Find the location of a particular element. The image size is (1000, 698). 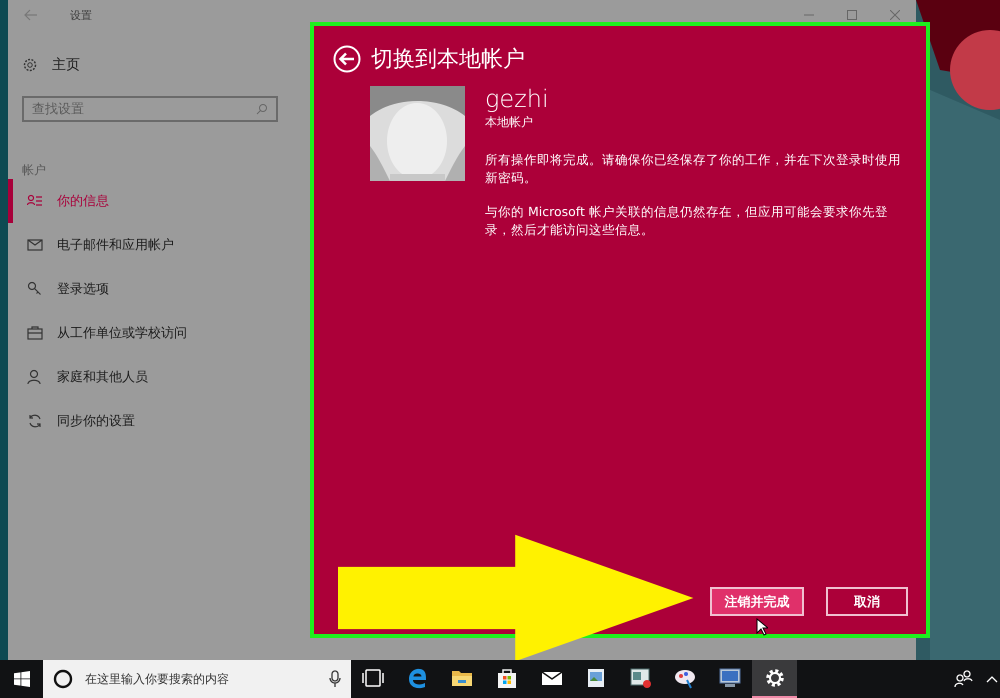

sync-icon is located at coordinates (35, 421).